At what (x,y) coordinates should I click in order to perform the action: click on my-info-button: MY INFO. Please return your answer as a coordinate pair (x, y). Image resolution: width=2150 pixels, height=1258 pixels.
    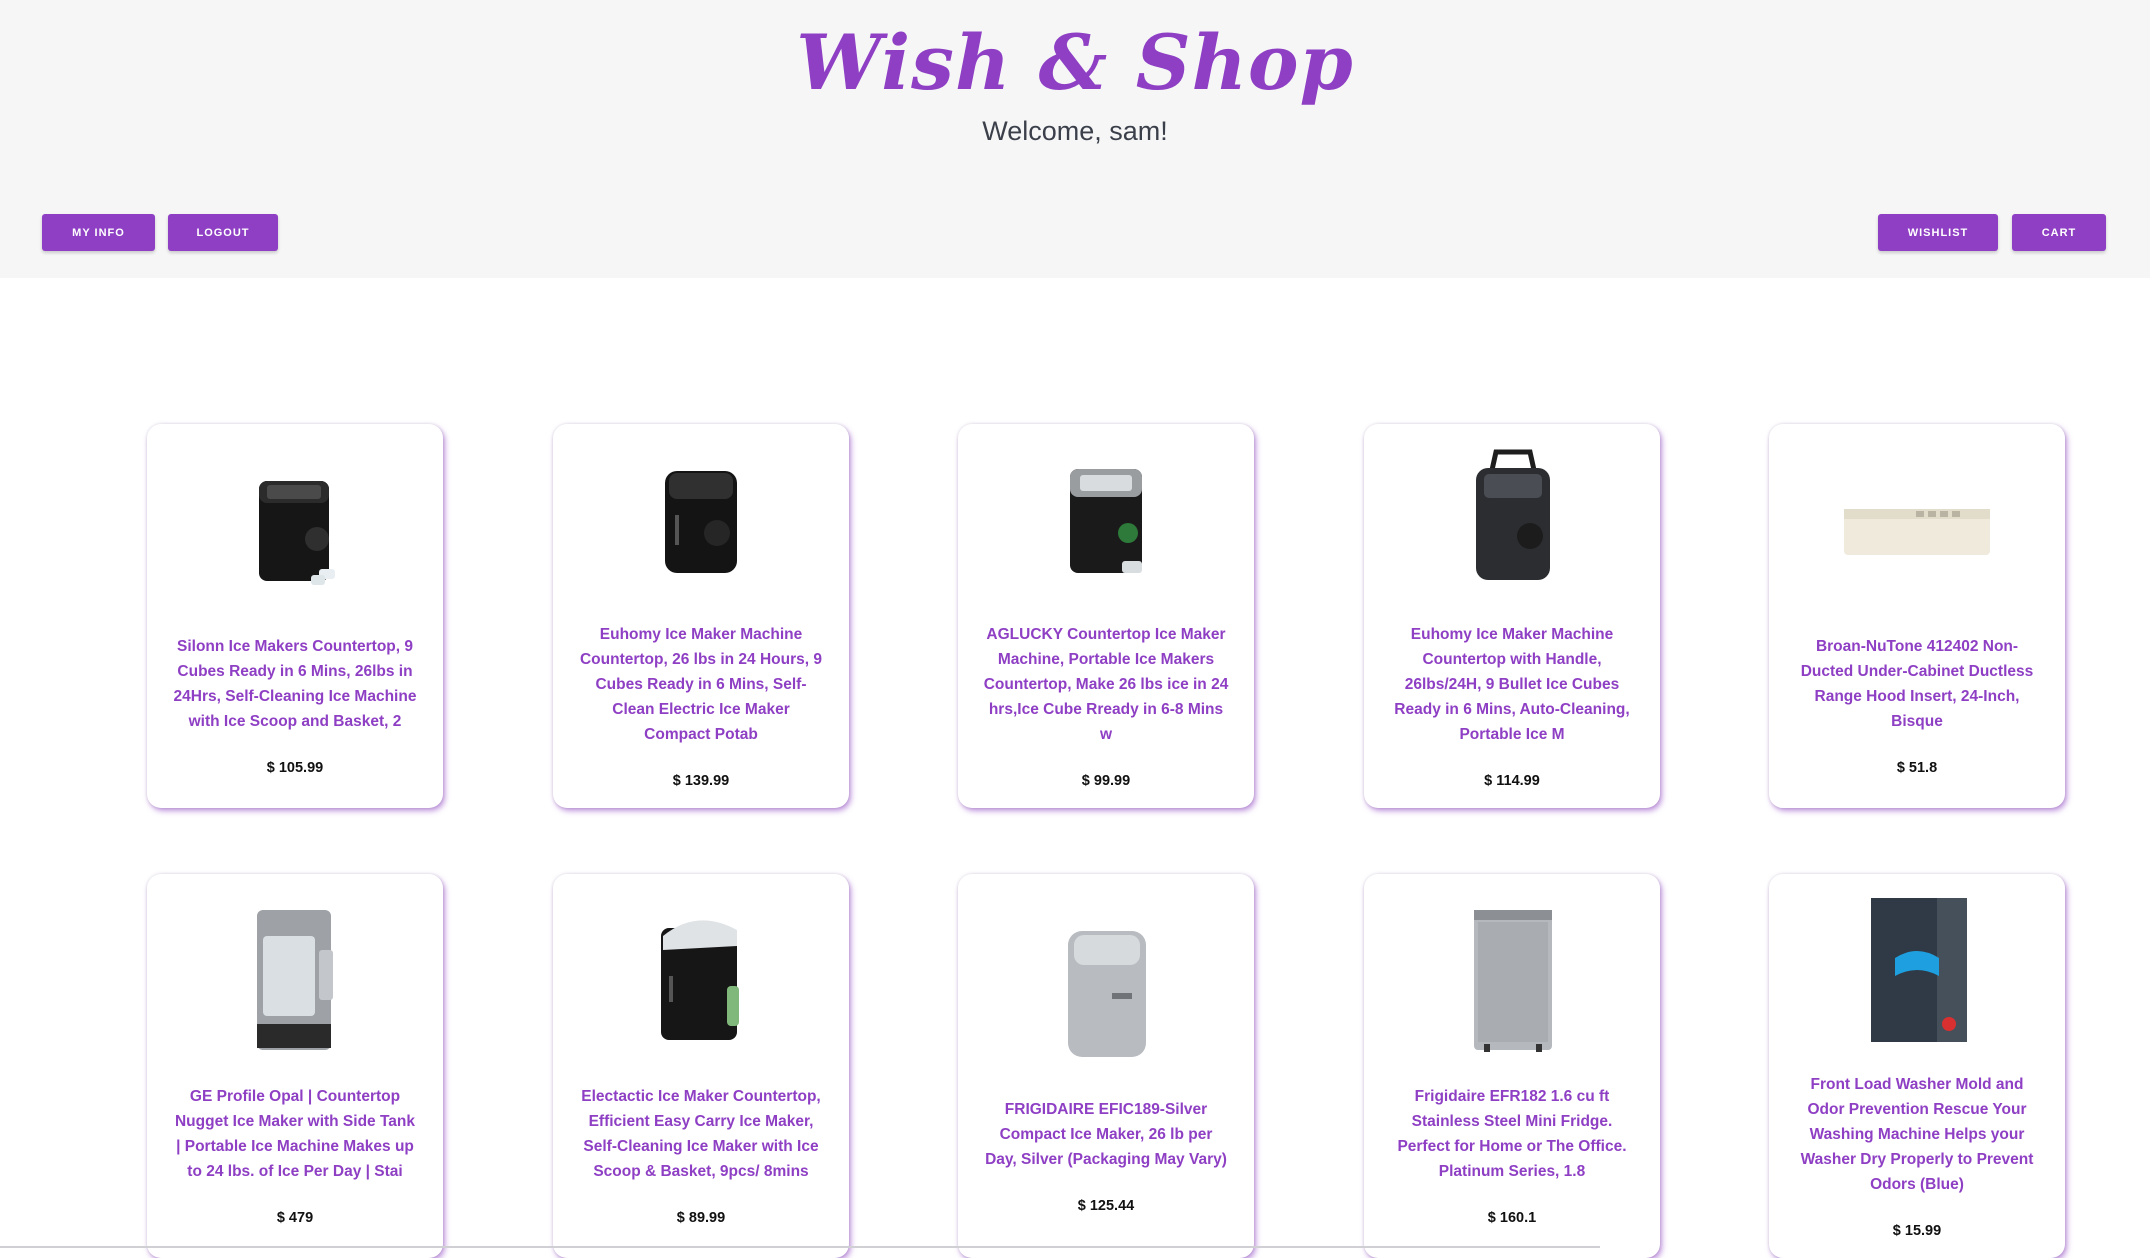
    Looking at the image, I should click on (98, 232).